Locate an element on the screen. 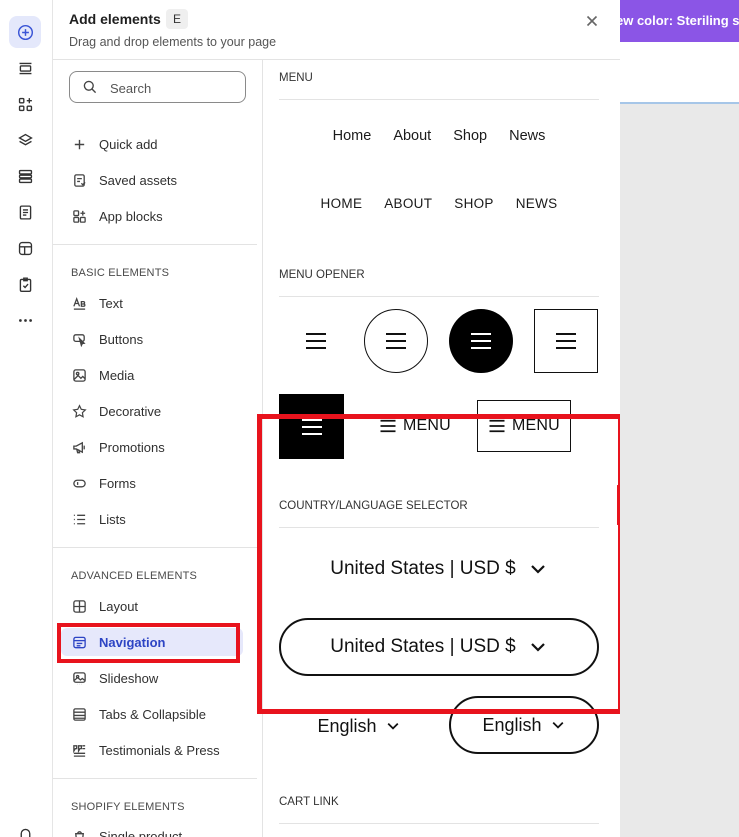  pages-rail-button is located at coordinates (25, 212).